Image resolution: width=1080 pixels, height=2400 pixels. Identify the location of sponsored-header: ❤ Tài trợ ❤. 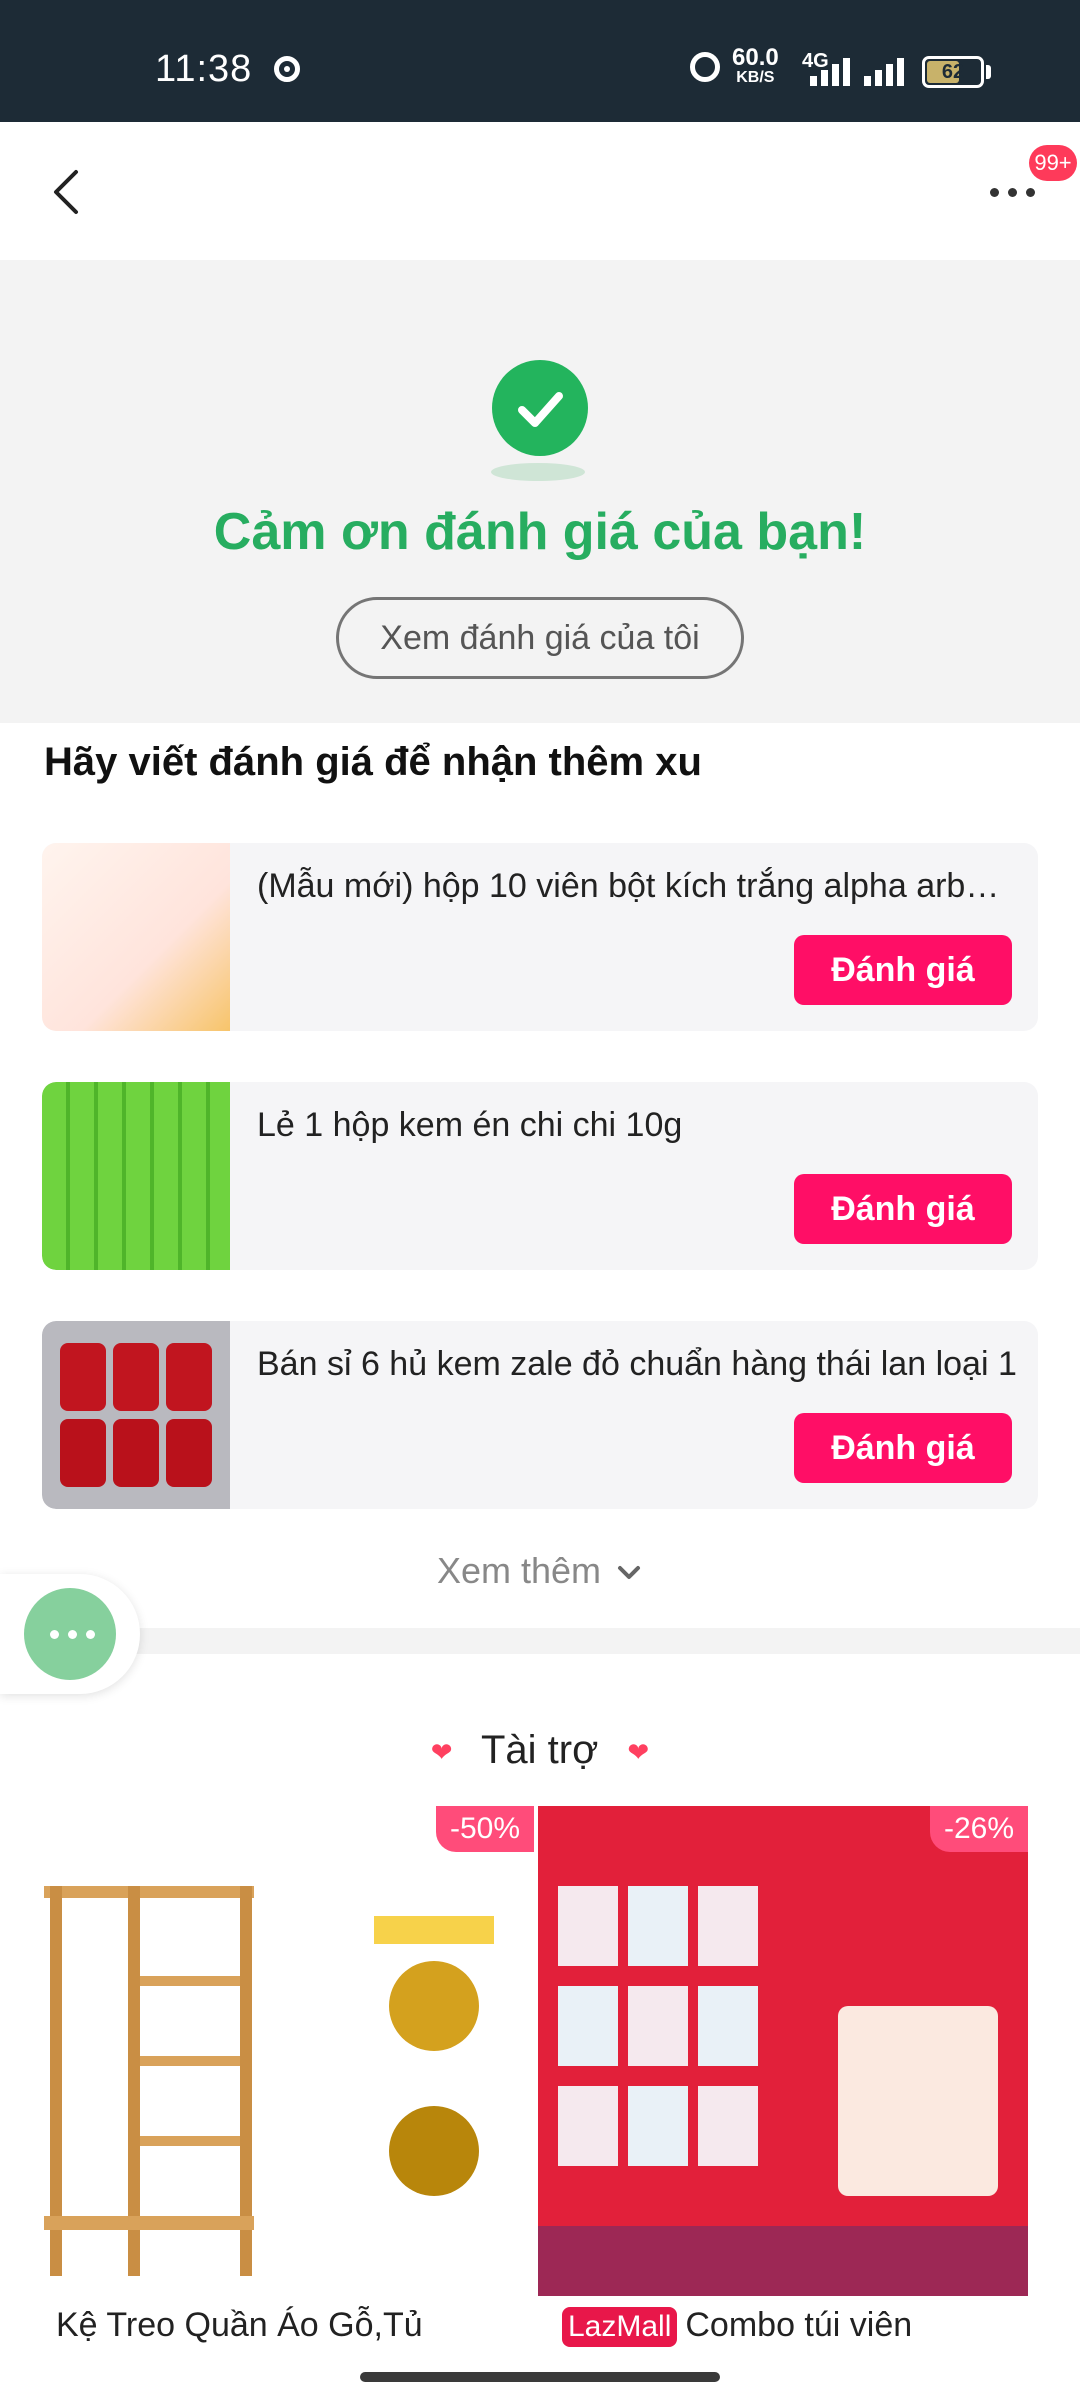
(540, 1750).